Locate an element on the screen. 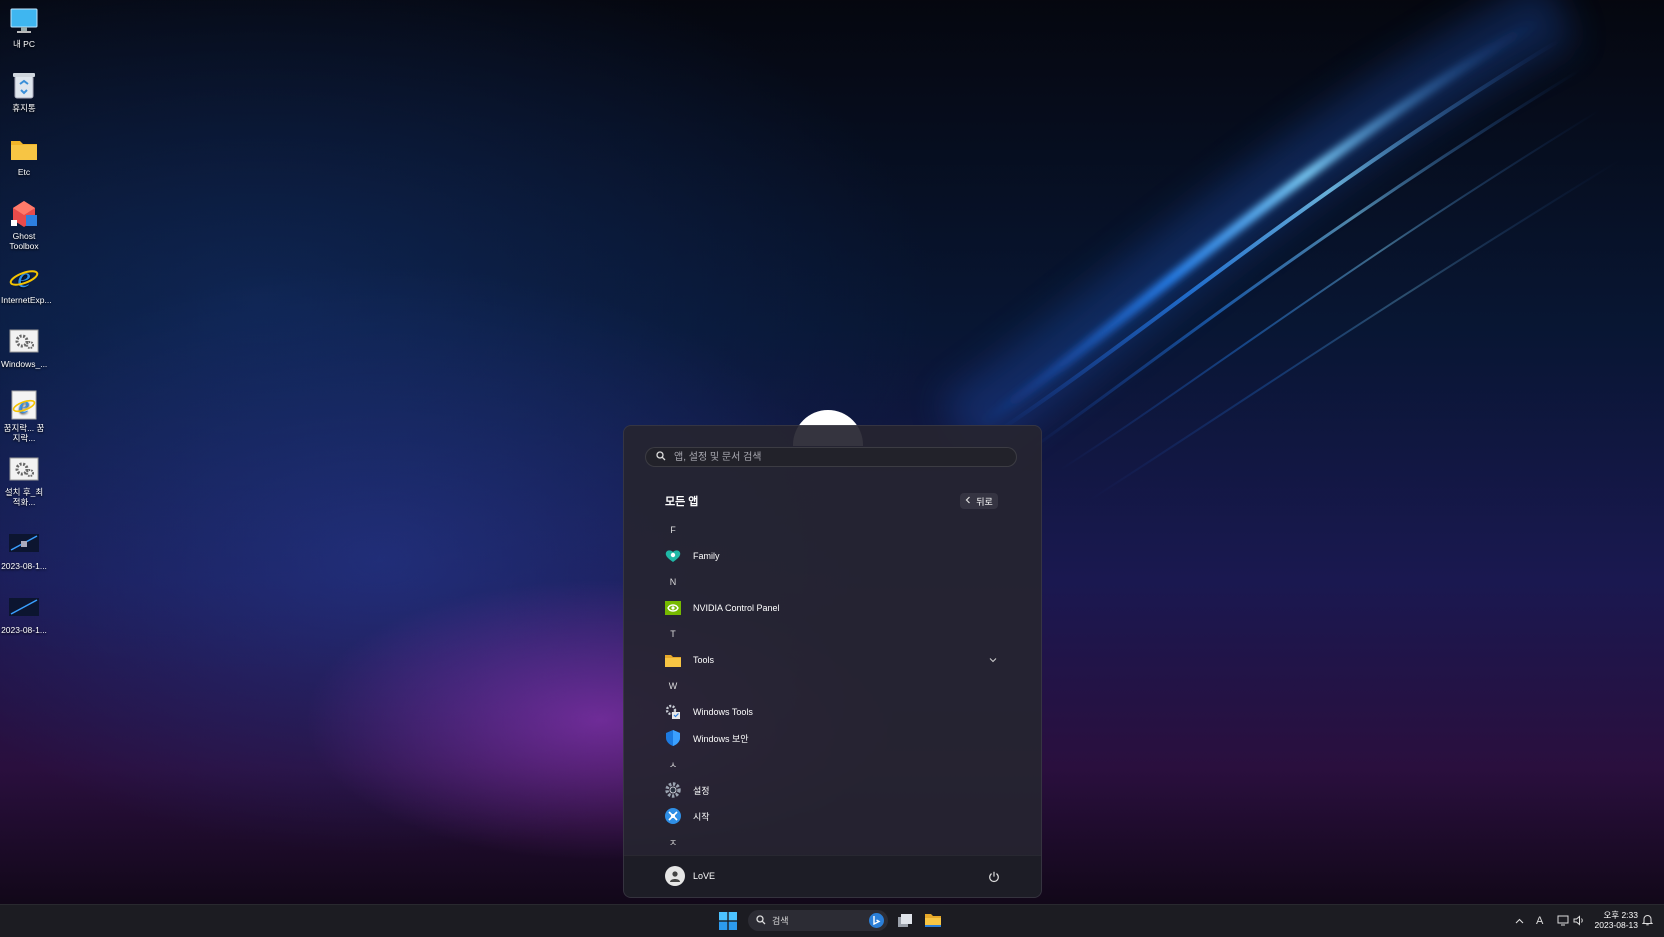 Image resolution: width=1664 pixels, height=937 pixels. windows-logo-icon is located at coordinates (728, 923).